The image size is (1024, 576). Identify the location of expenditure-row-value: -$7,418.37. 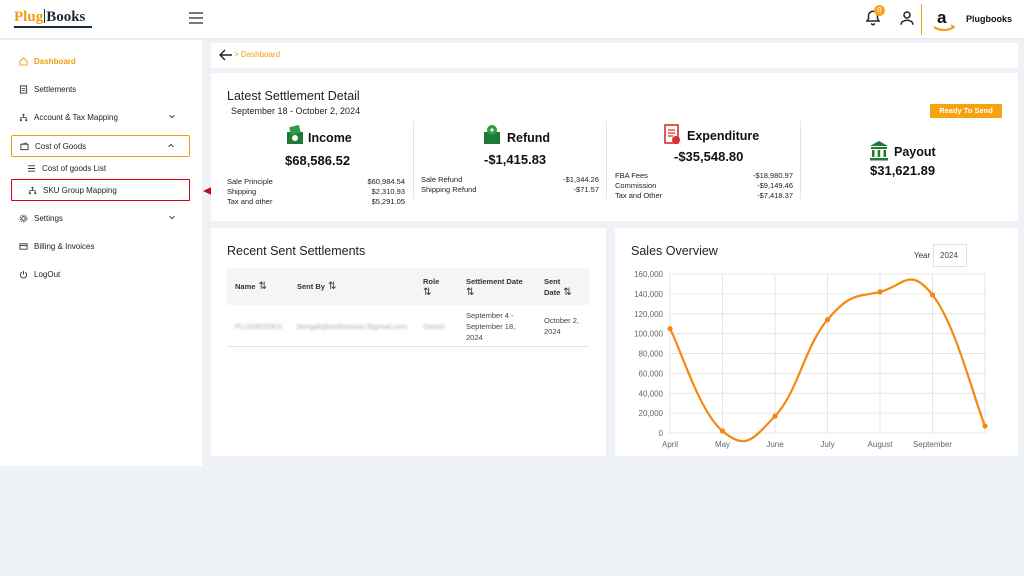
(775, 195).